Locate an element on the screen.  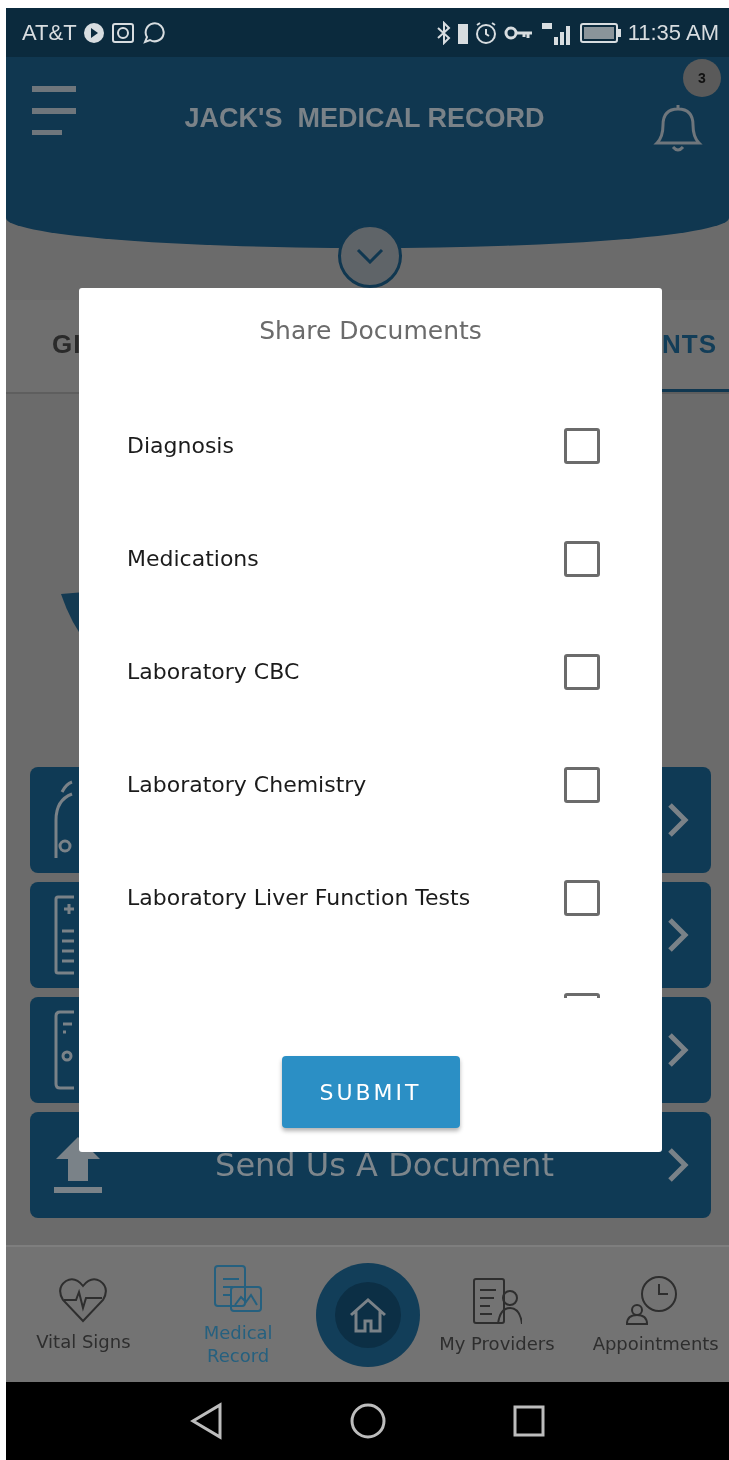
back-icon is located at coordinates (206, 1421).